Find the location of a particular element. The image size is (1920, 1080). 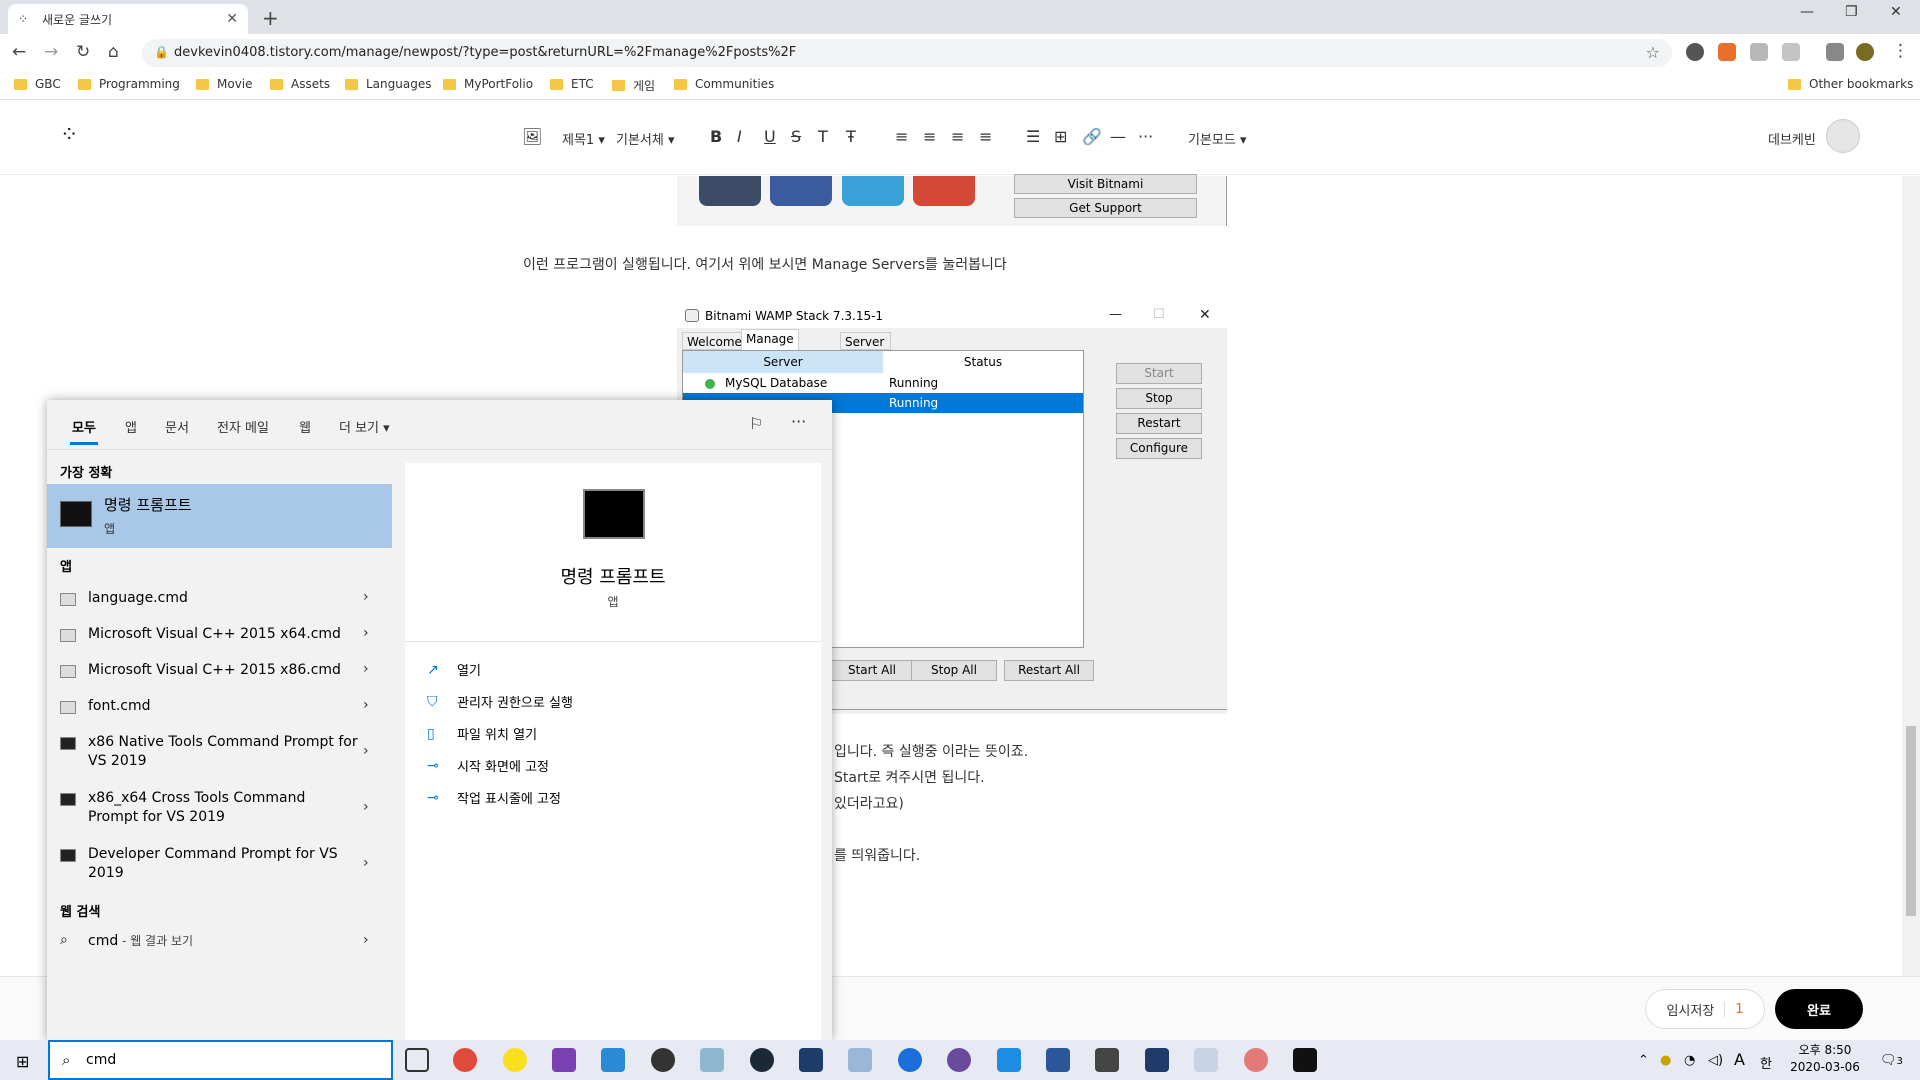

other-bookmarks: Other bookmarks is located at coordinates (1850, 84).